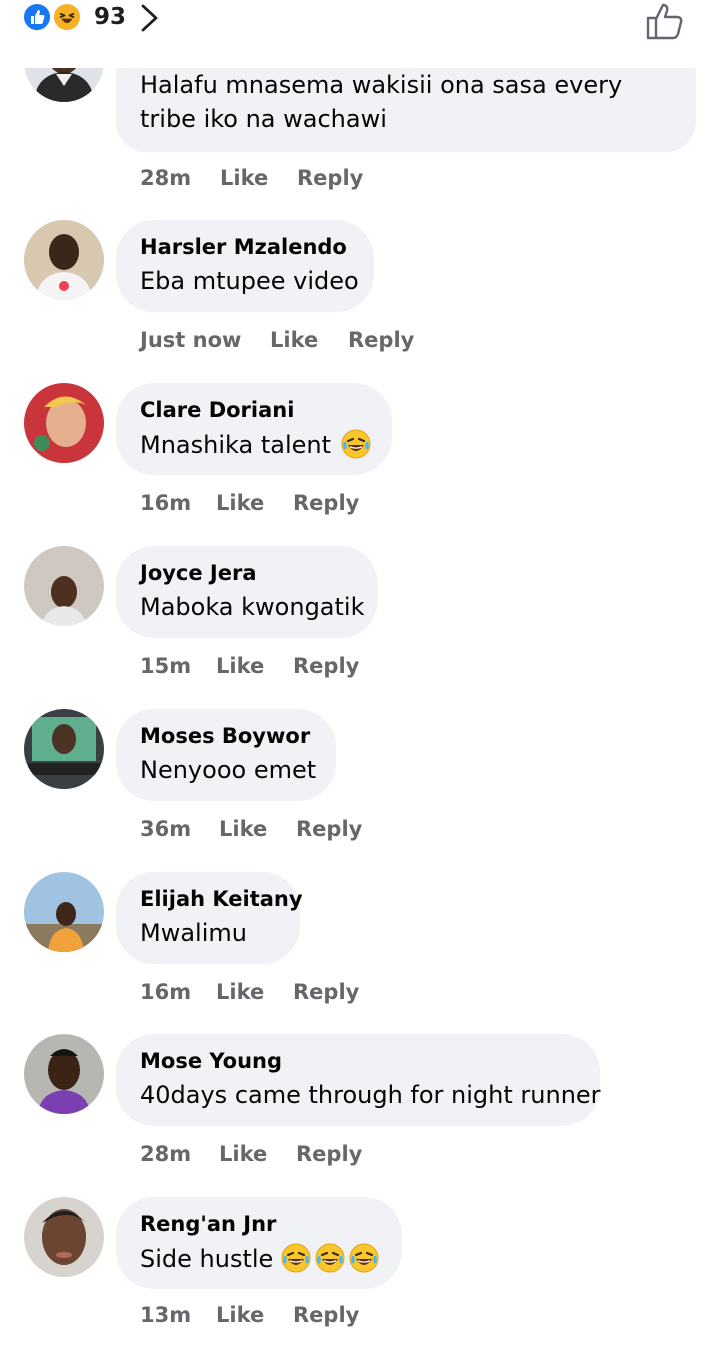 The height and width of the screenshot is (1346, 720). What do you see at coordinates (253, 410) in the screenshot?
I see `commenter-name: Clare Doriani` at bounding box center [253, 410].